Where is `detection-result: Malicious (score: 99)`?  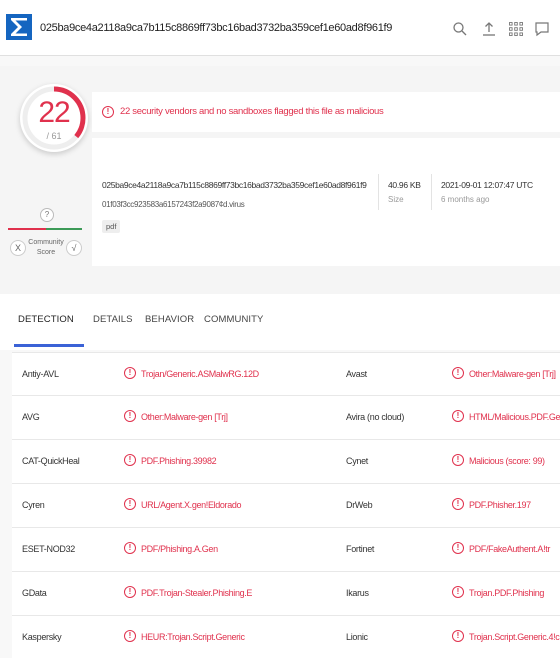
detection-result: Malicious (score: 99) is located at coordinates (507, 461).